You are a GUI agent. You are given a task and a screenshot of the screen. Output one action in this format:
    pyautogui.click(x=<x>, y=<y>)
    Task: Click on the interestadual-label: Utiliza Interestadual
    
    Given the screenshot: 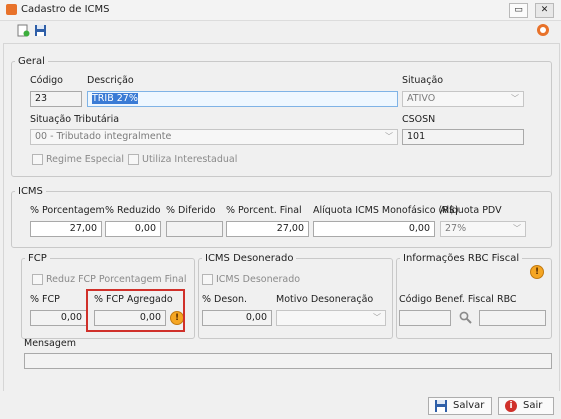 What is the action you would take?
    pyautogui.click(x=190, y=159)
    